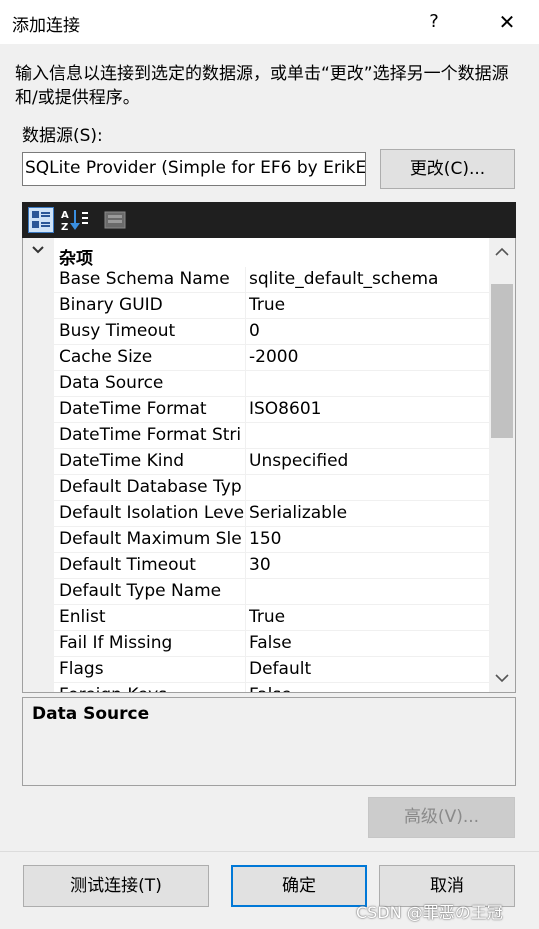 The image size is (539, 929). What do you see at coordinates (502, 465) in the screenshot?
I see `vertical-scrollbar` at bounding box center [502, 465].